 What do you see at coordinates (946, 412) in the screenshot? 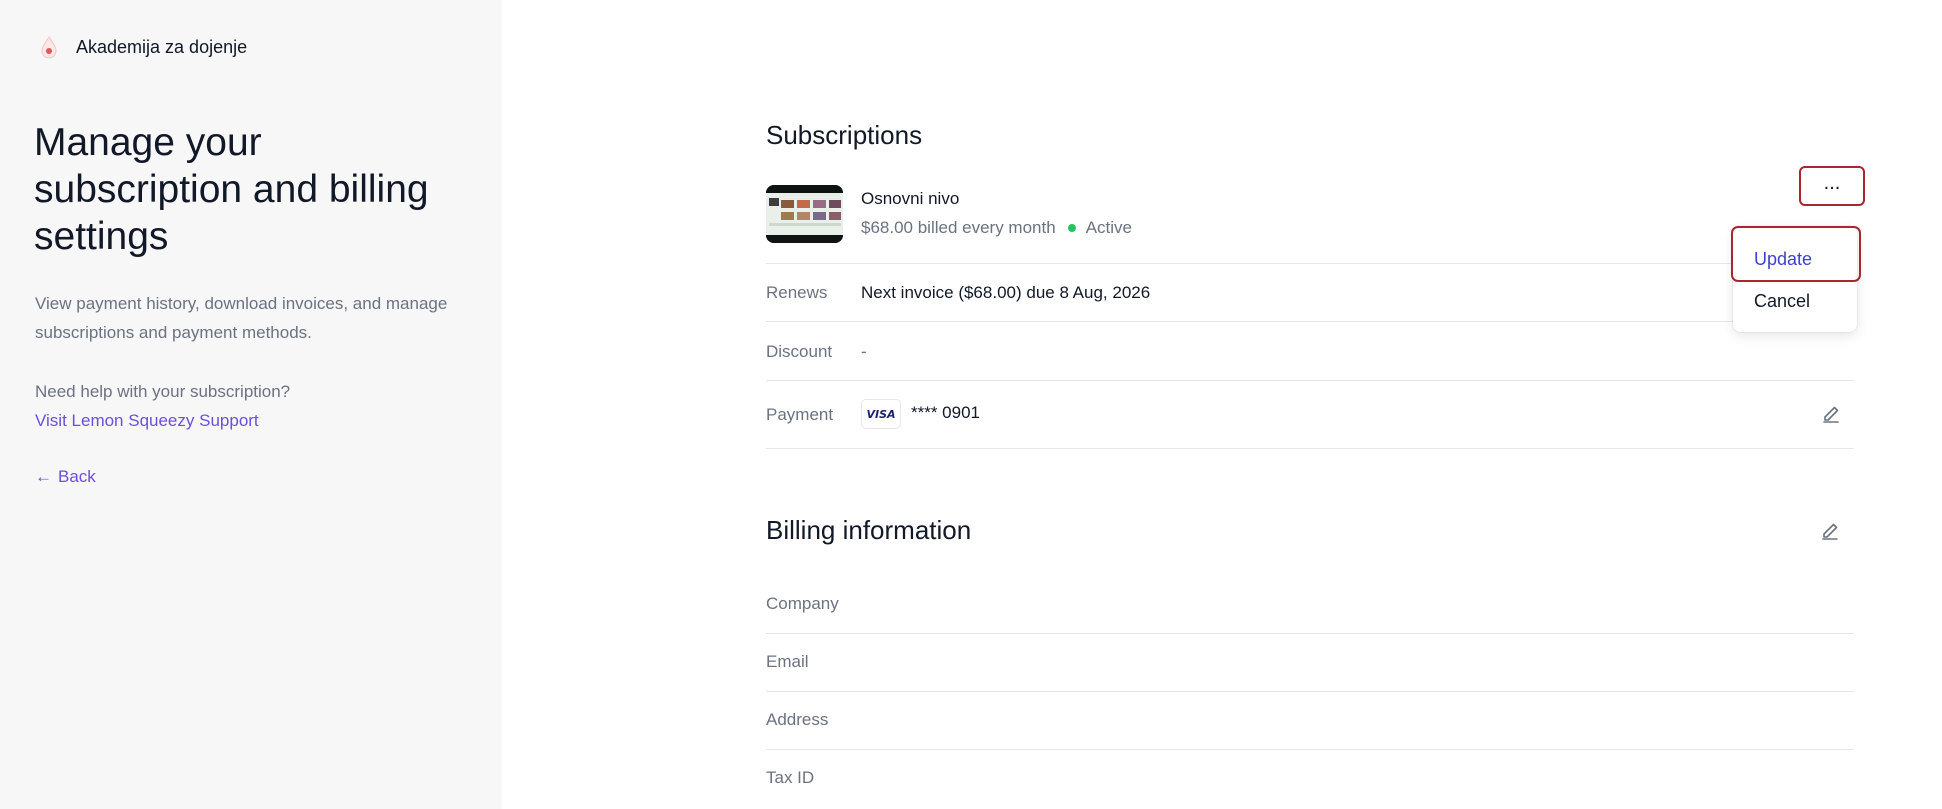
I see `card-number: **** 0901` at bounding box center [946, 412].